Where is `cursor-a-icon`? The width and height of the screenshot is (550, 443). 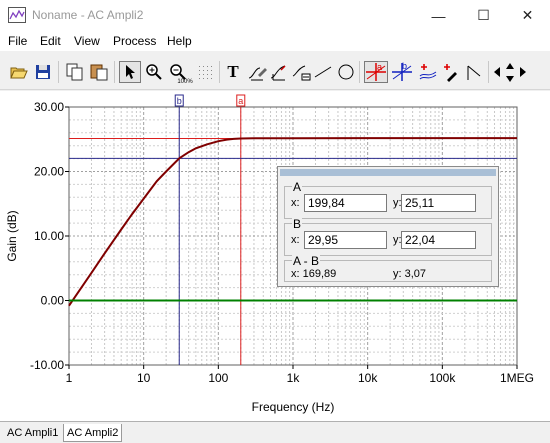 cursor-a-icon is located at coordinates (376, 72).